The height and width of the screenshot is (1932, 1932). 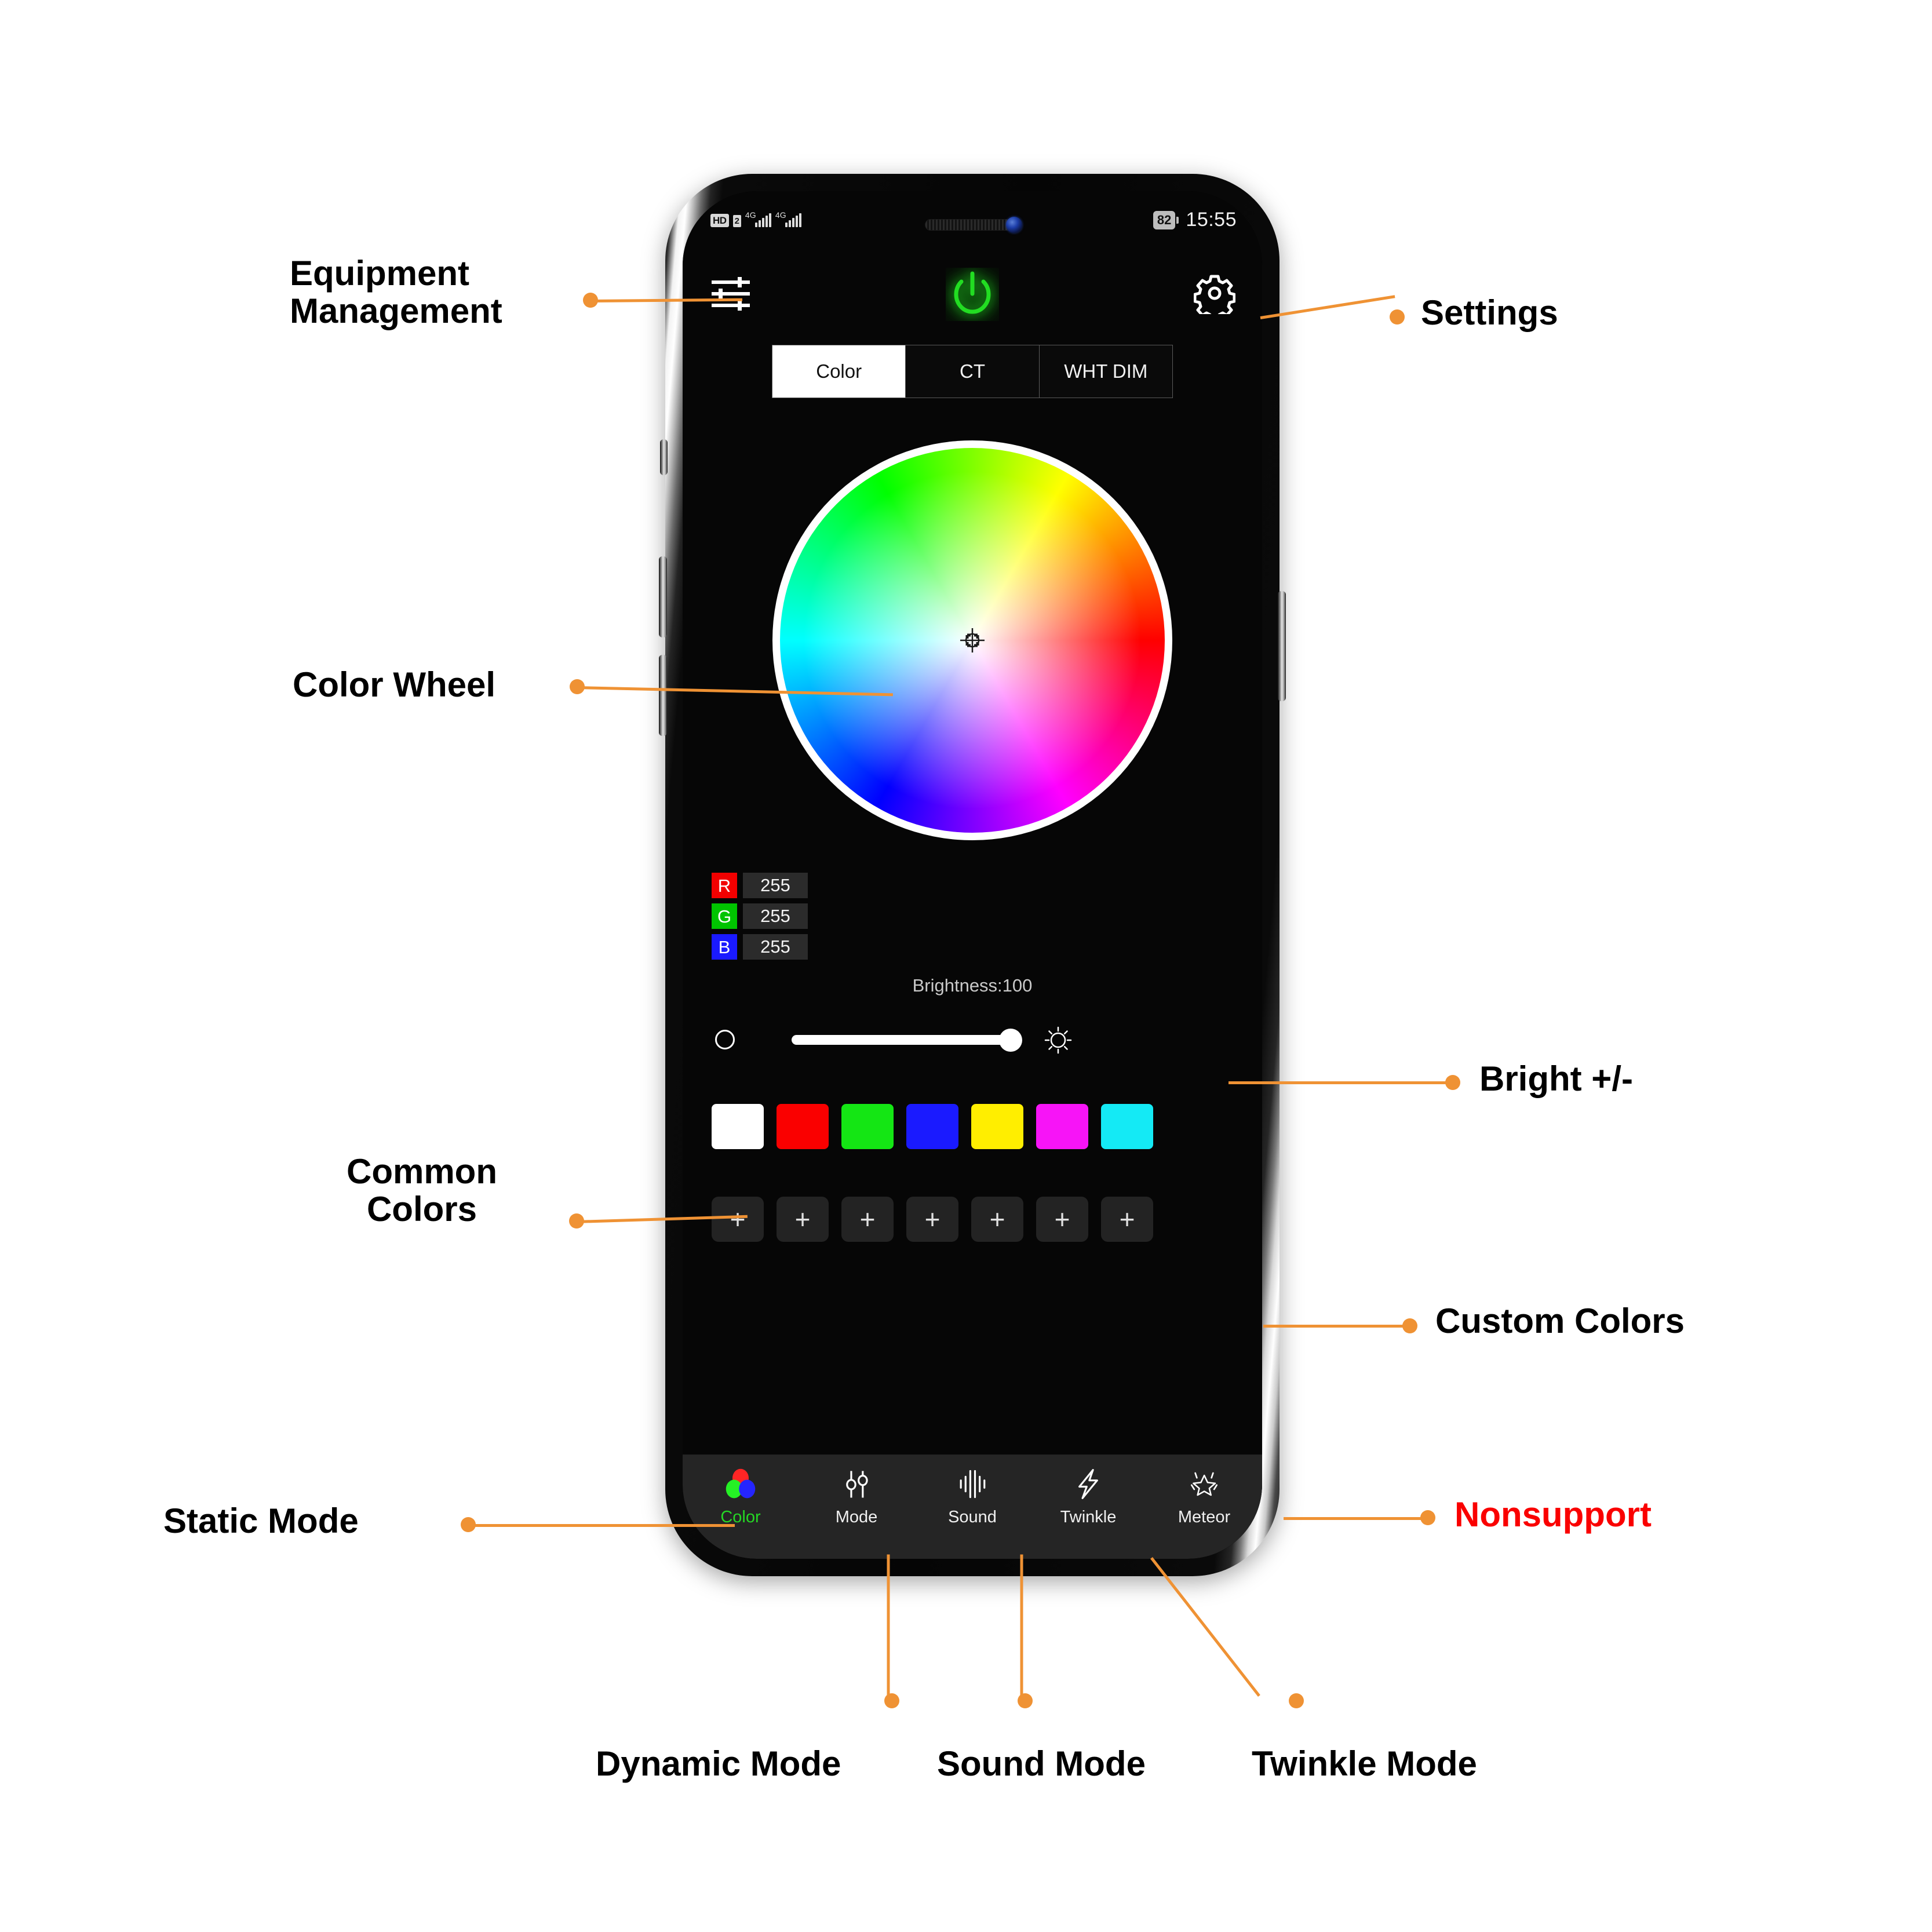 I want to click on rgb-key-g: G, so click(x=724, y=916).